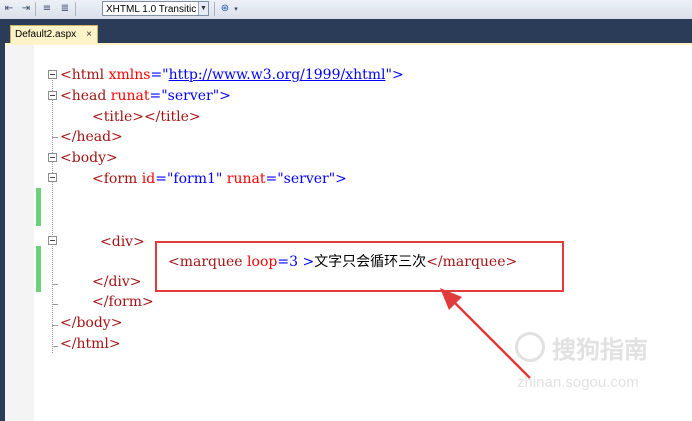 The width and height of the screenshot is (692, 421). I want to click on watermark-brand: 搜狗指南, so click(600, 350).